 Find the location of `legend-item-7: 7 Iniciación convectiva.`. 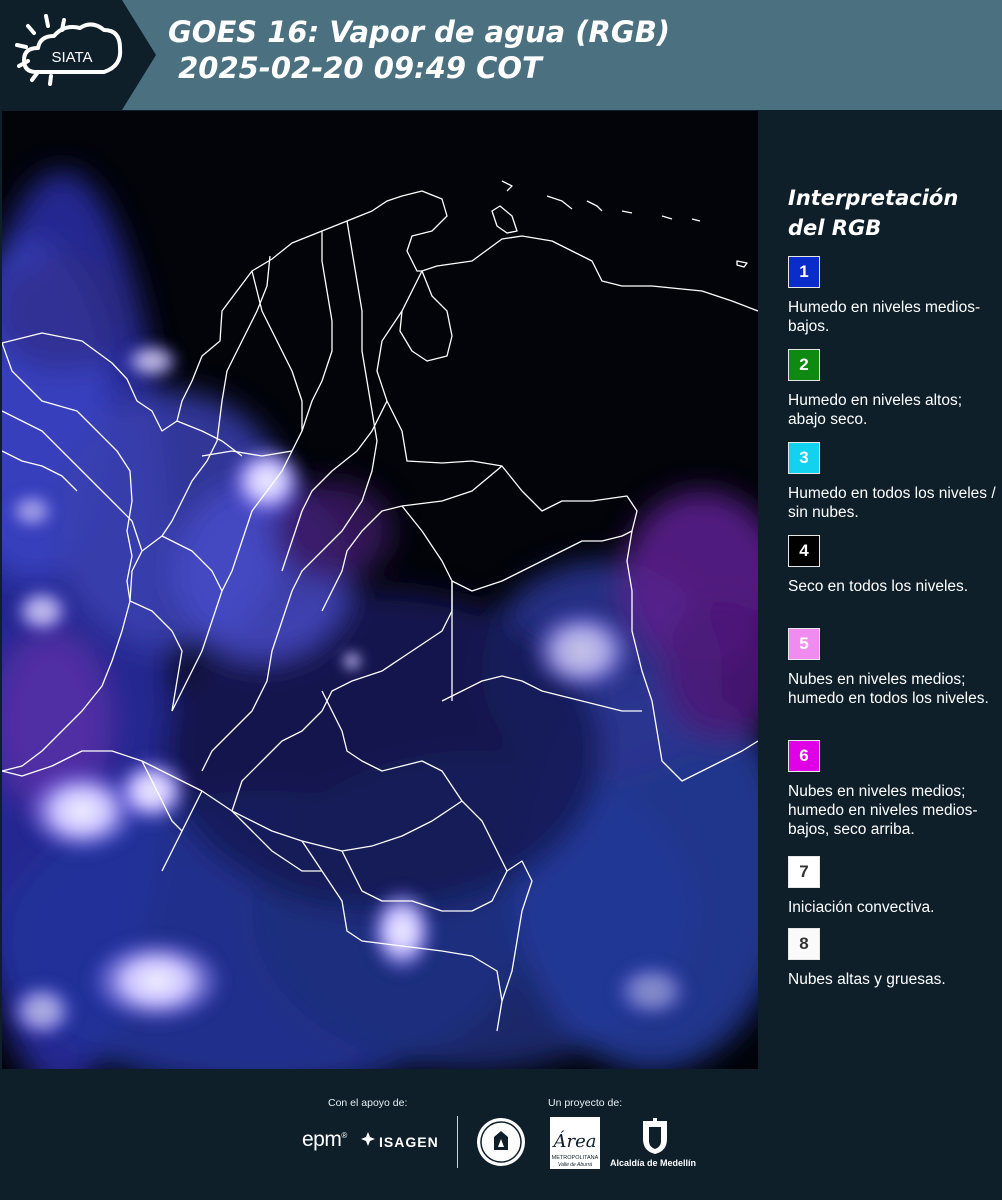

legend-item-7: 7 Iniciación convectiva. is located at coordinates (894, 886).